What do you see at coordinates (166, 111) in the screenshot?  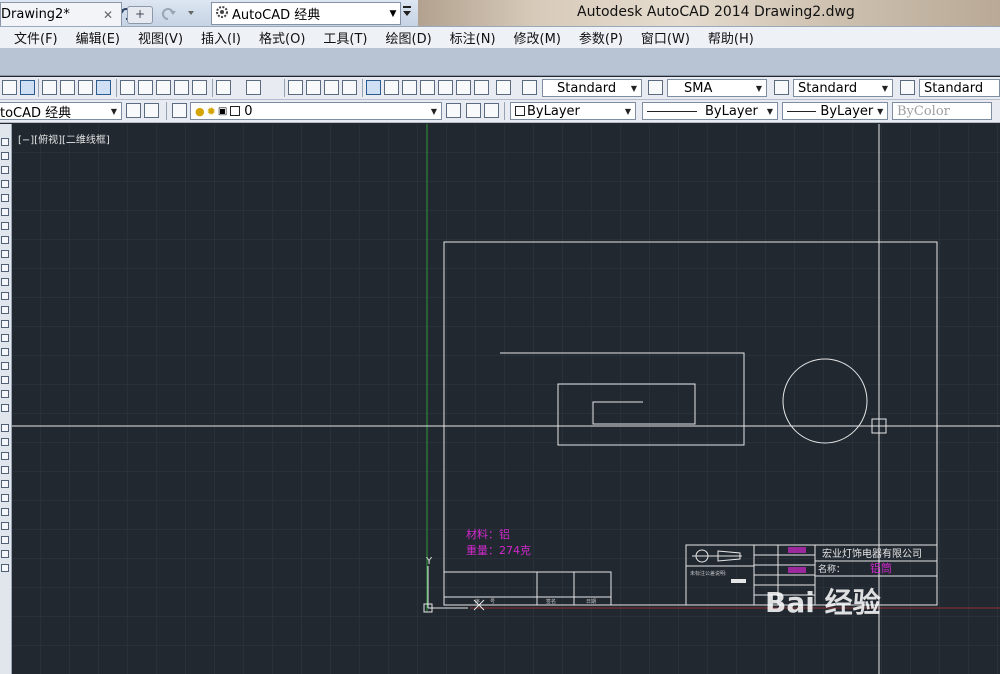 I see `toolbar-separator` at bounding box center [166, 111].